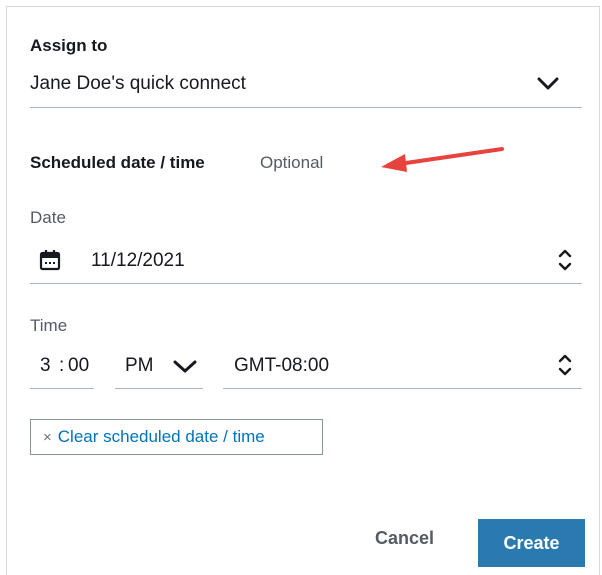 The image size is (602, 575). Describe the element at coordinates (47, 437) in the screenshot. I see `close-icon: ×` at that location.